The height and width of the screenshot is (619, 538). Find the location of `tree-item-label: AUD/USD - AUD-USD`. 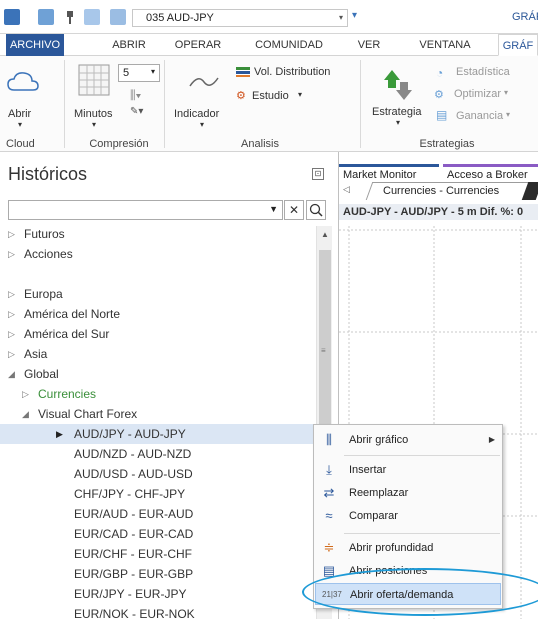

tree-item-label: AUD/USD - AUD-USD is located at coordinates (133, 474).